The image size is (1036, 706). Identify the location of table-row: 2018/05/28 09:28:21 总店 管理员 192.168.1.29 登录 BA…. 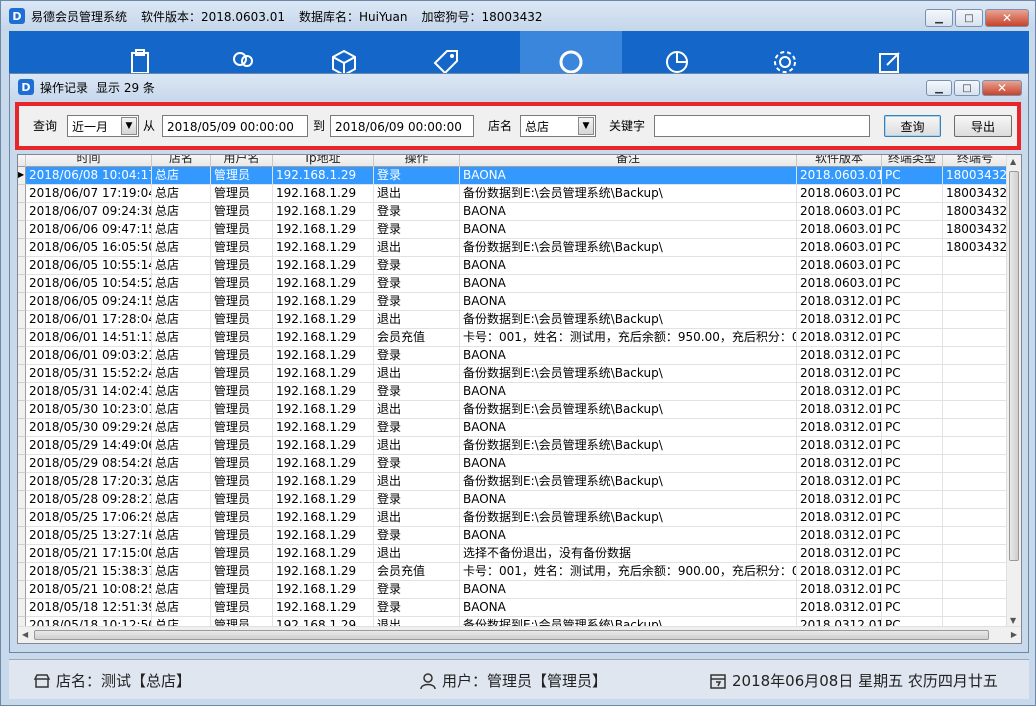
(513, 500).